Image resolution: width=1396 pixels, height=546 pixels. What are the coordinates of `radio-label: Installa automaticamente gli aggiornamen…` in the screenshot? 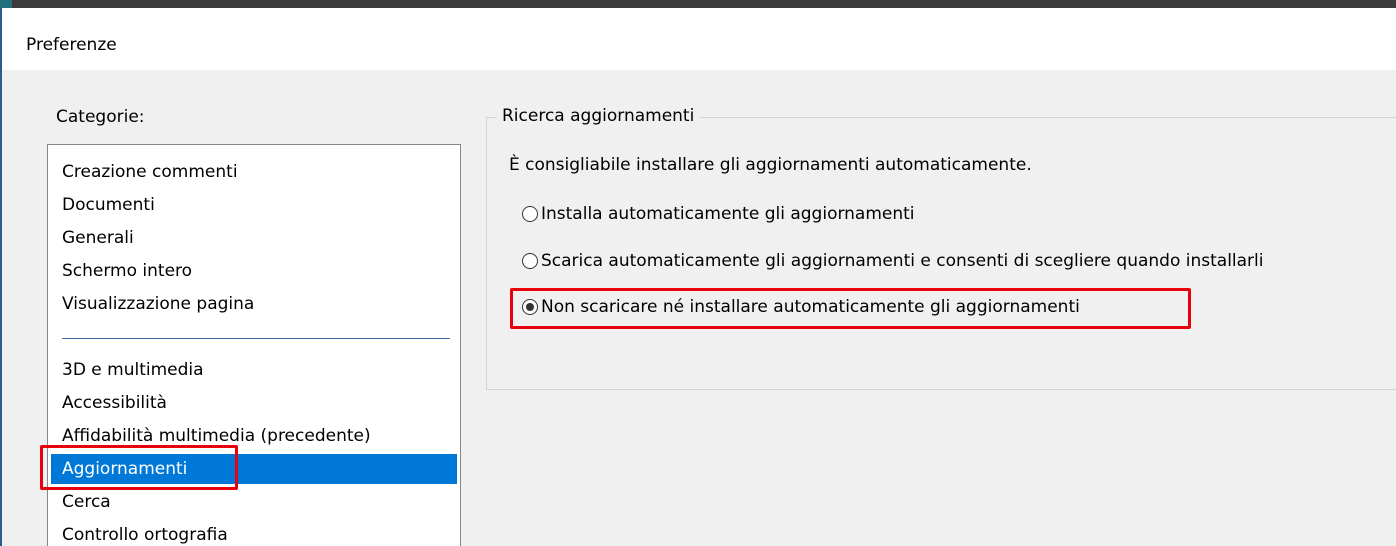 It's located at (728, 214).